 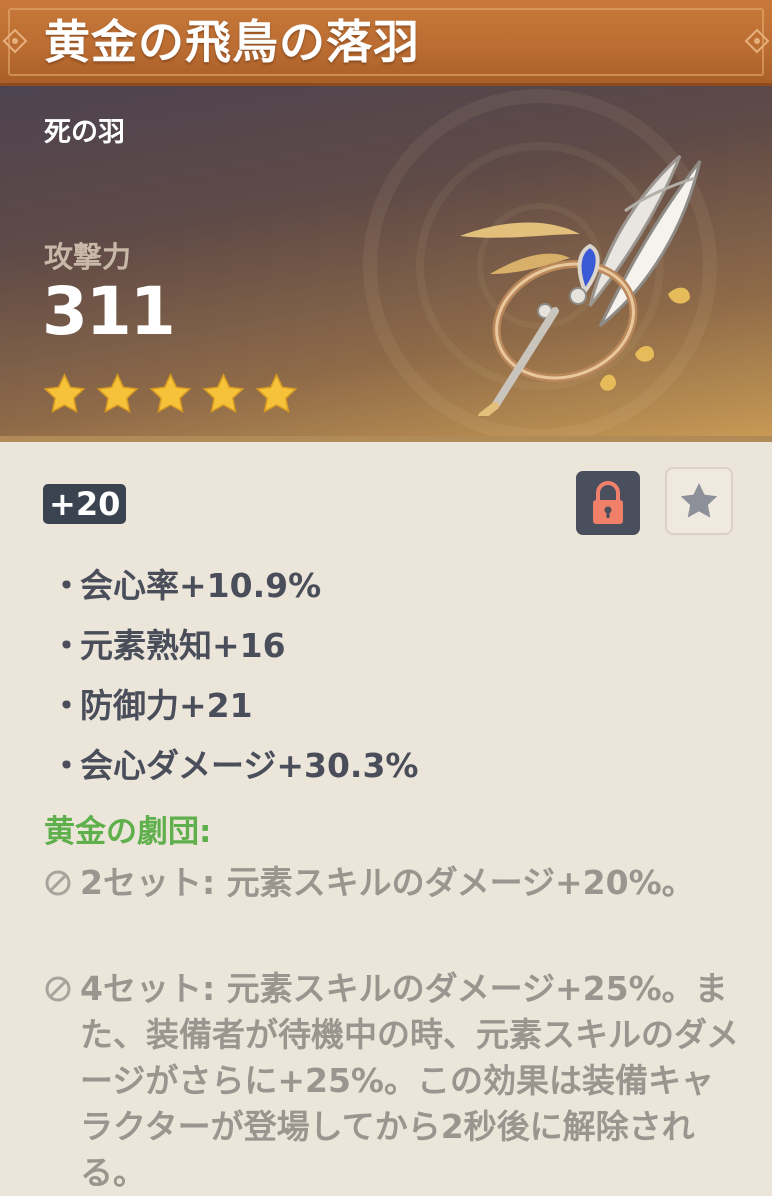 What do you see at coordinates (15, 41) in the screenshot?
I see `left-ornament-icon` at bounding box center [15, 41].